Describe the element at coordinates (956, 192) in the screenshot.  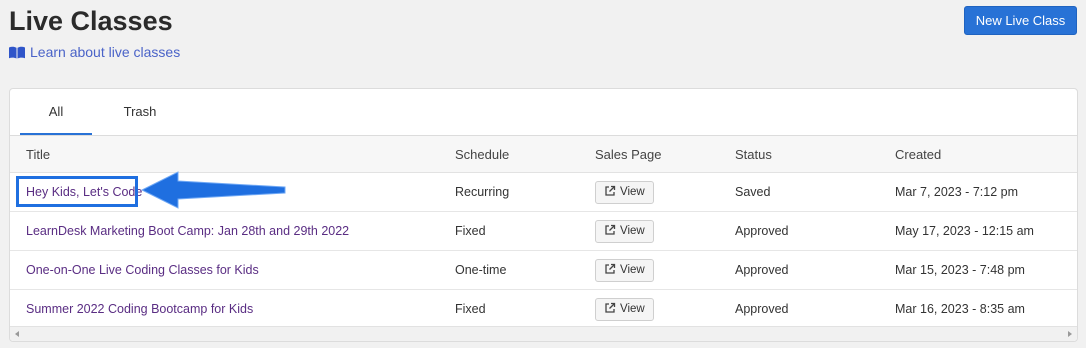
I see `created-cell: Mar 7, 2023 - 7:12 pm` at that location.